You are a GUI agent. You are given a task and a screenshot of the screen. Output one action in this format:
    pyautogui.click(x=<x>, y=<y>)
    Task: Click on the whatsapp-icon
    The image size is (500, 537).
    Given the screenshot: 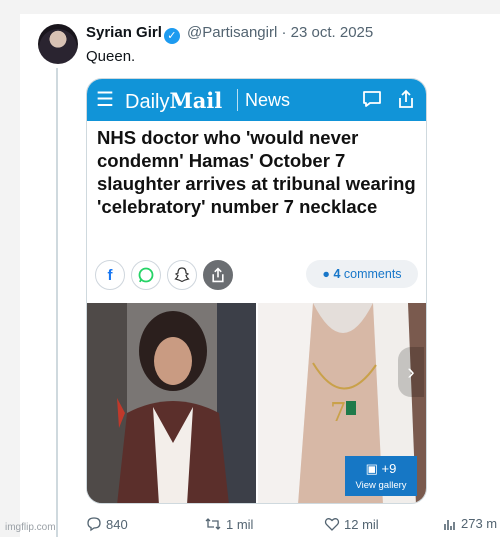 What is the action you would take?
    pyautogui.click(x=146, y=275)
    